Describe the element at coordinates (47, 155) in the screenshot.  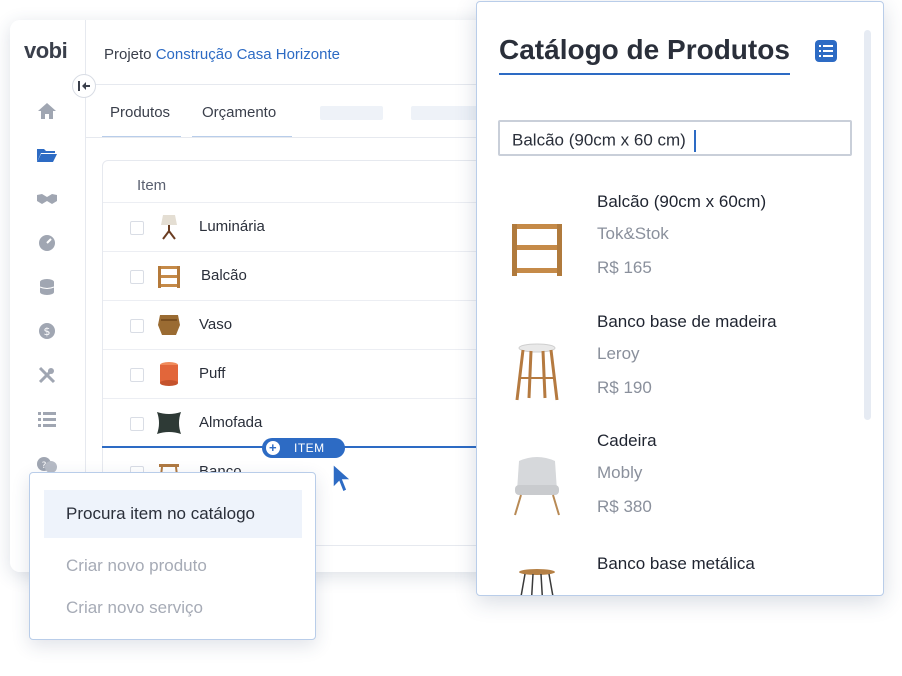
I see `folder-icon` at that location.